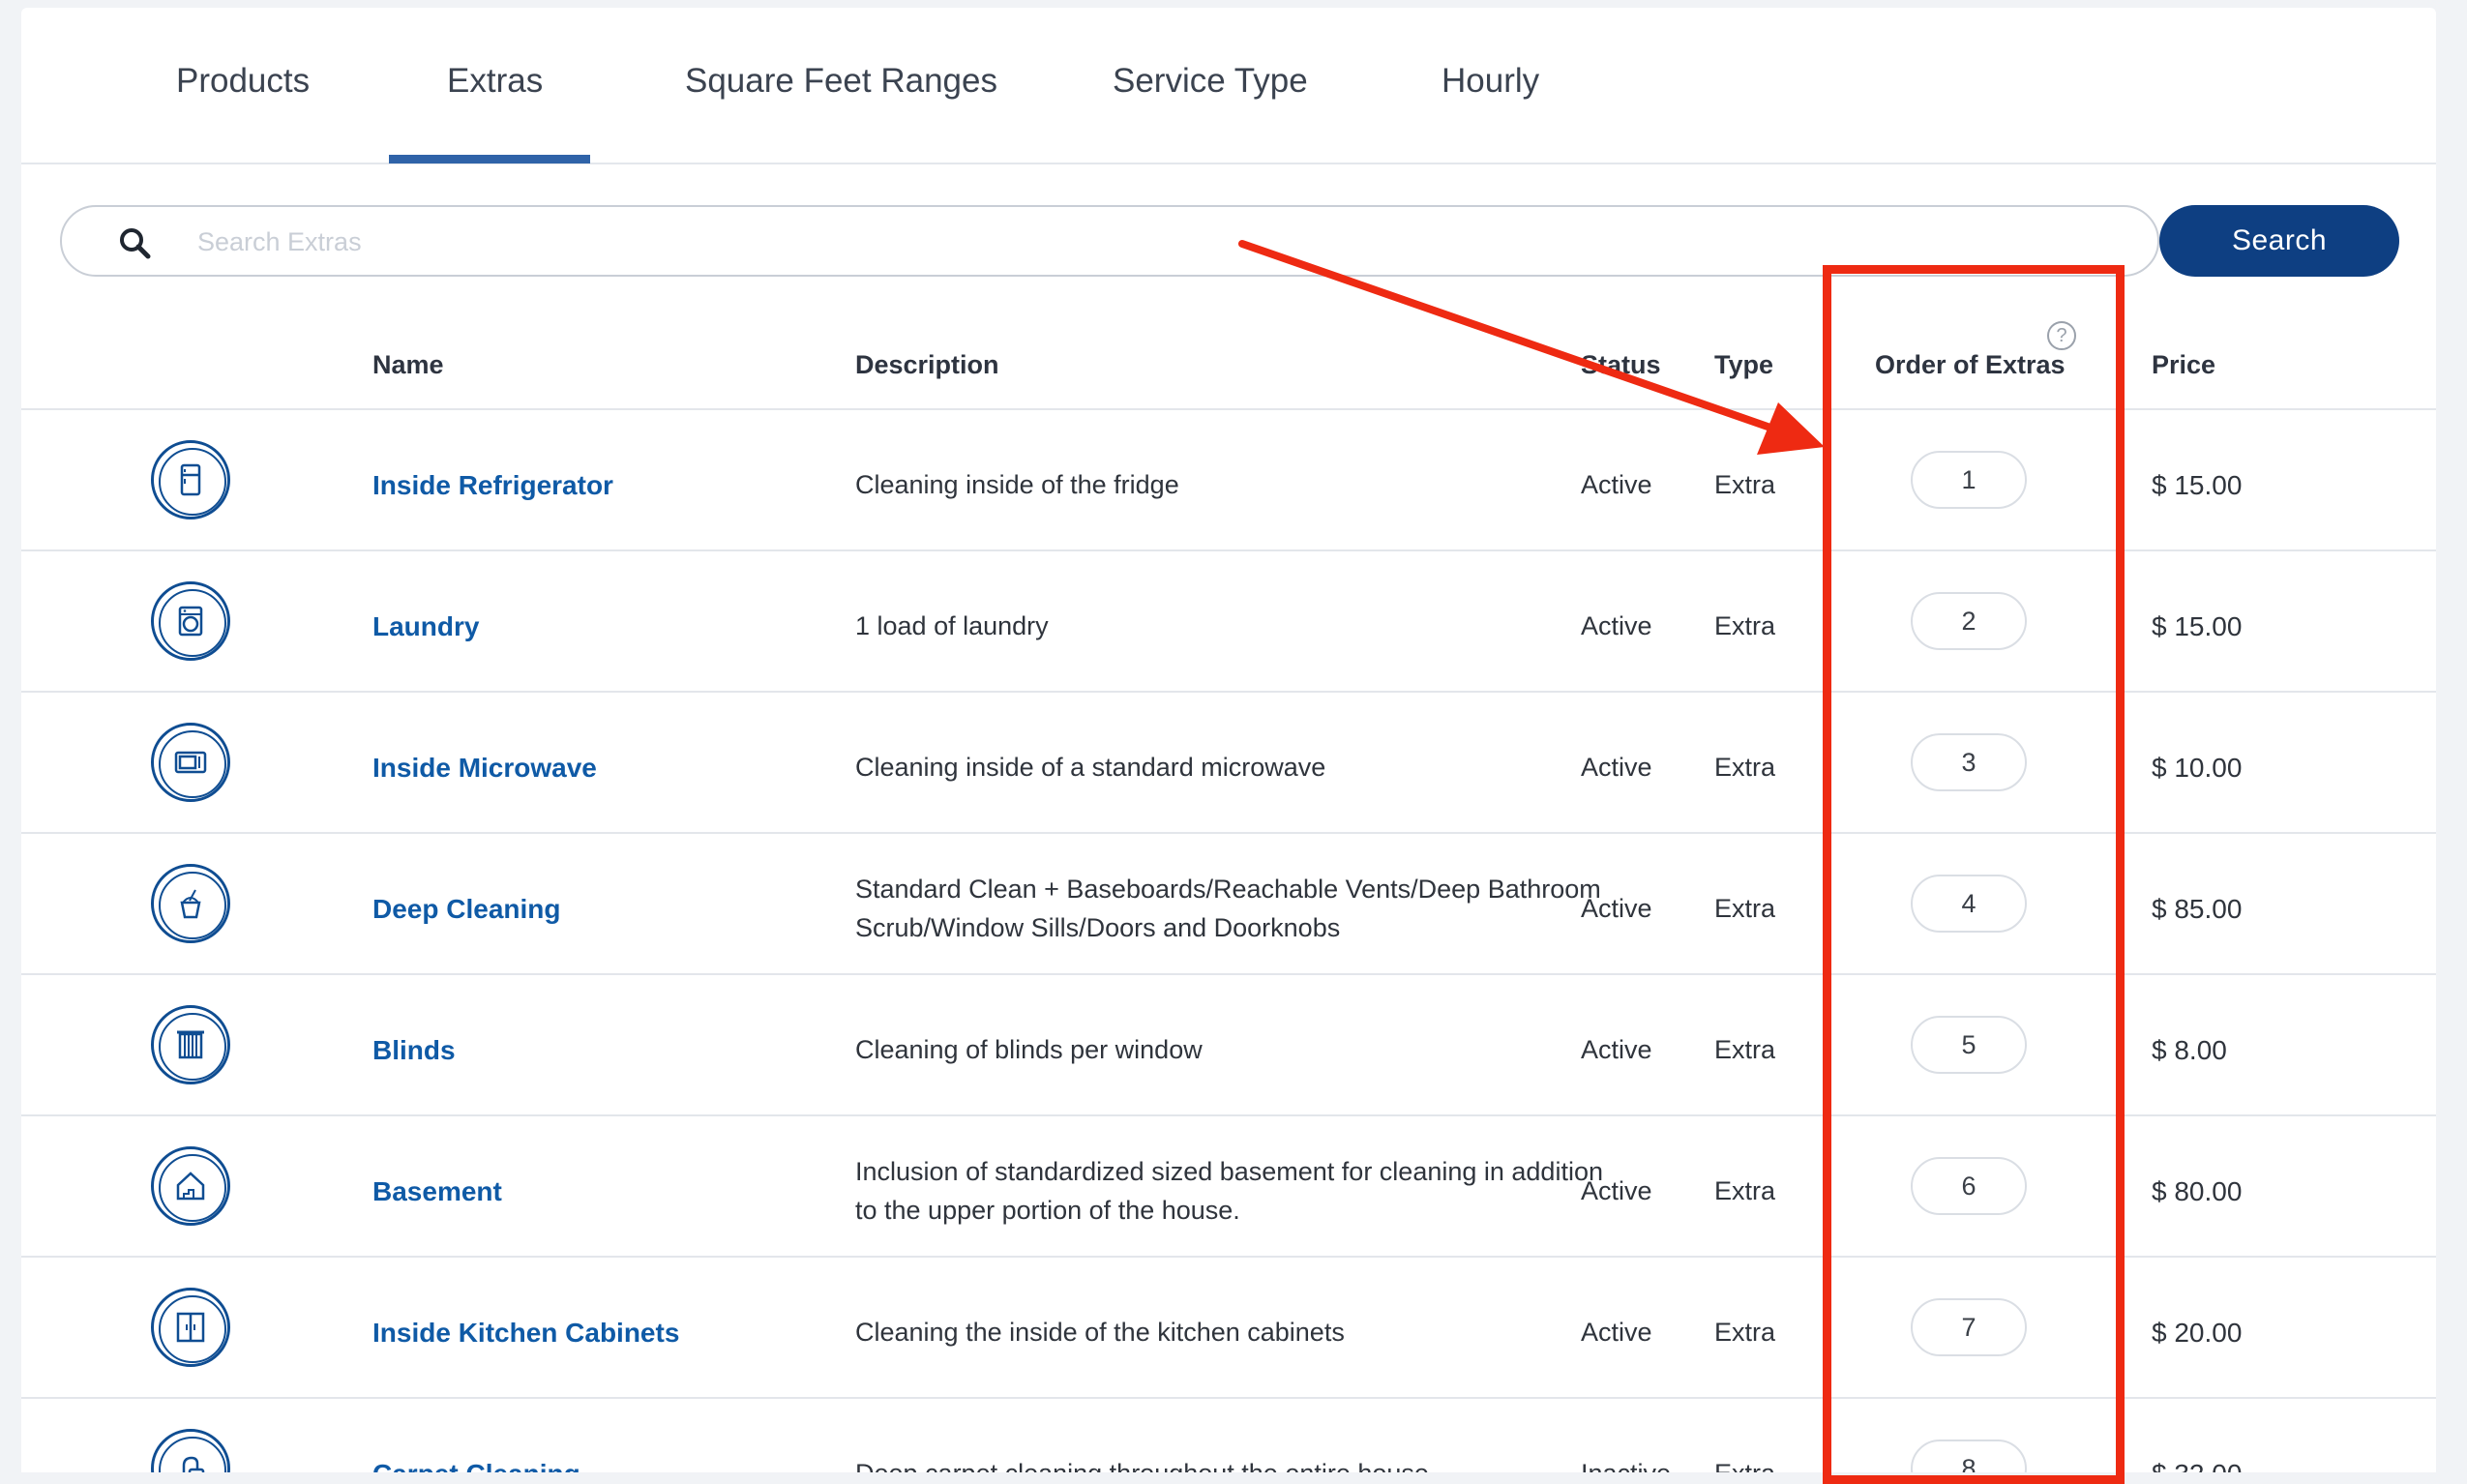  What do you see at coordinates (495, 81) in the screenshot?
I see `tab-extras: Extras` at bounding box center [495, 81].